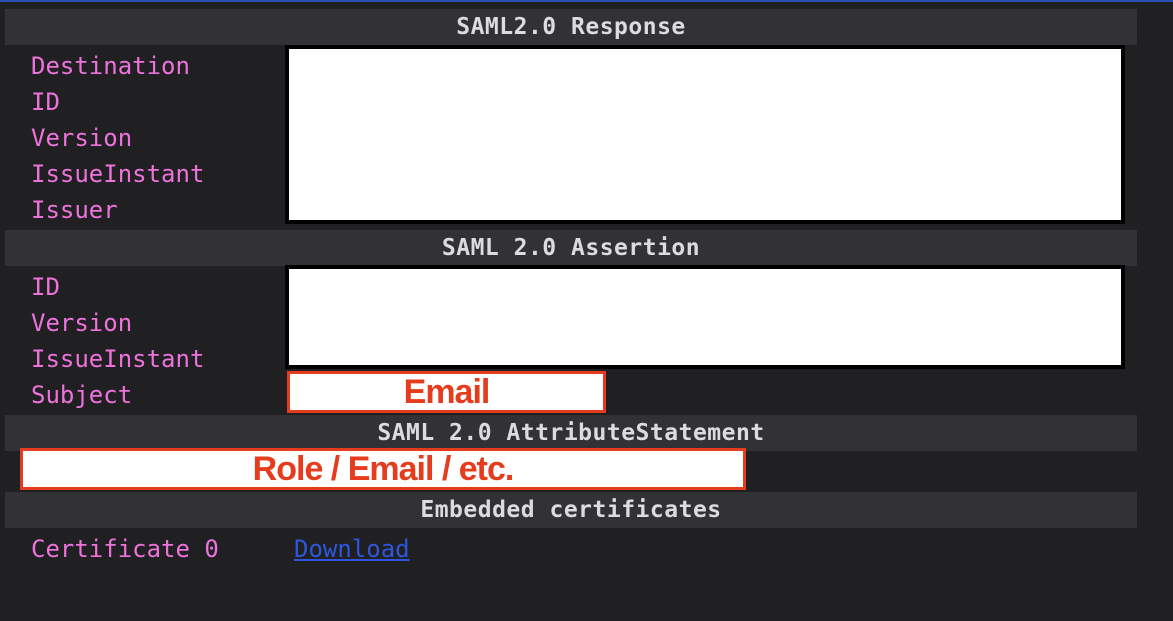 This screenshot has width=1173, height=621. Describe the element at coordinates (45, 102) in the screenshot. I see `response-id-label: ID` at that location.